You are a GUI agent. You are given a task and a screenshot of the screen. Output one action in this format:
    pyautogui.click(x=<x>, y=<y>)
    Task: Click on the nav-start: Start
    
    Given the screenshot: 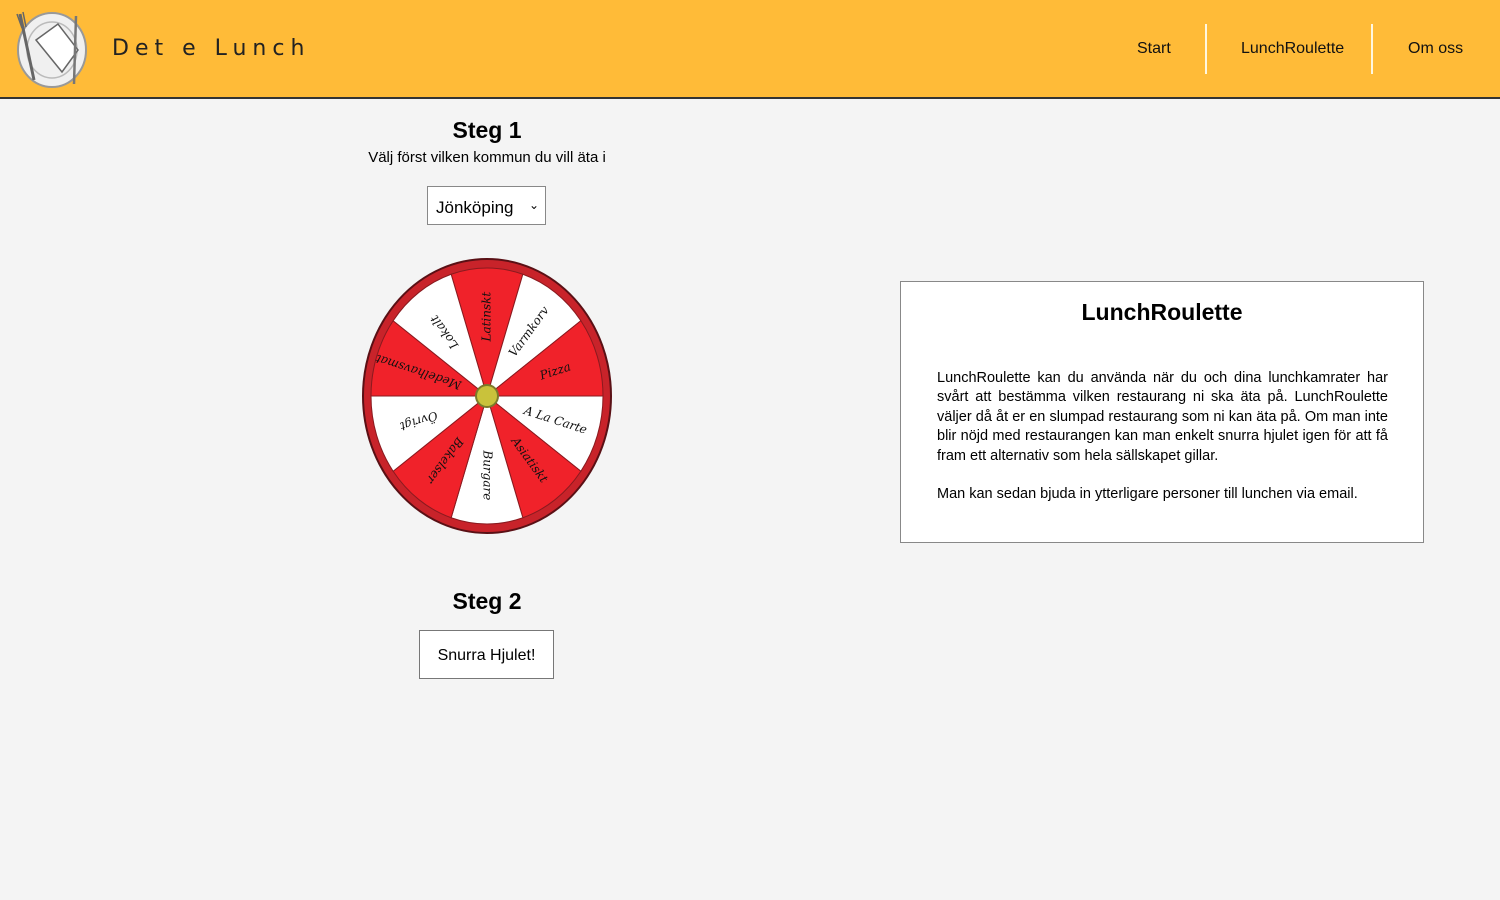 What is the action you would take?
    pyautogui.click(x=1154, y=49)
    